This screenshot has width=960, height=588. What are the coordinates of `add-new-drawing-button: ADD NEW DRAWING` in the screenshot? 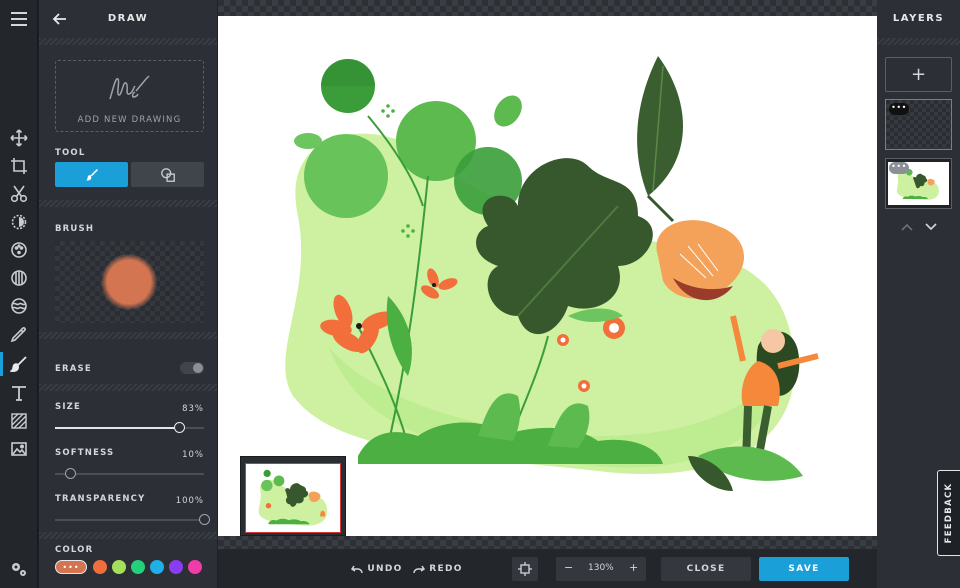 It's located at (129, 96).